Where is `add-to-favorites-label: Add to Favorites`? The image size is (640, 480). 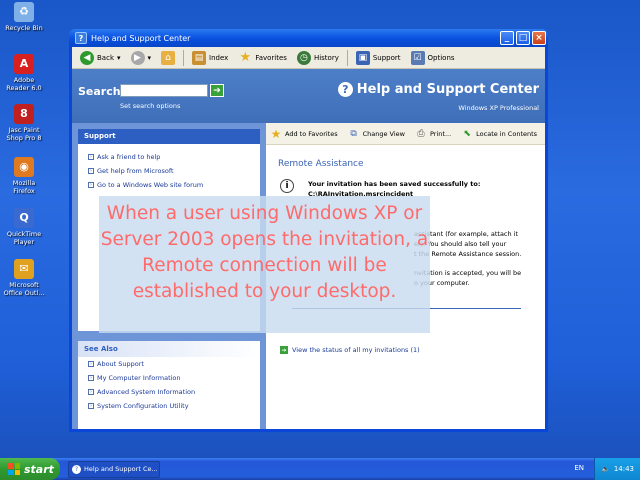 add-to-favorites-label: Add to Favorites is located at coordinates (311, 133).